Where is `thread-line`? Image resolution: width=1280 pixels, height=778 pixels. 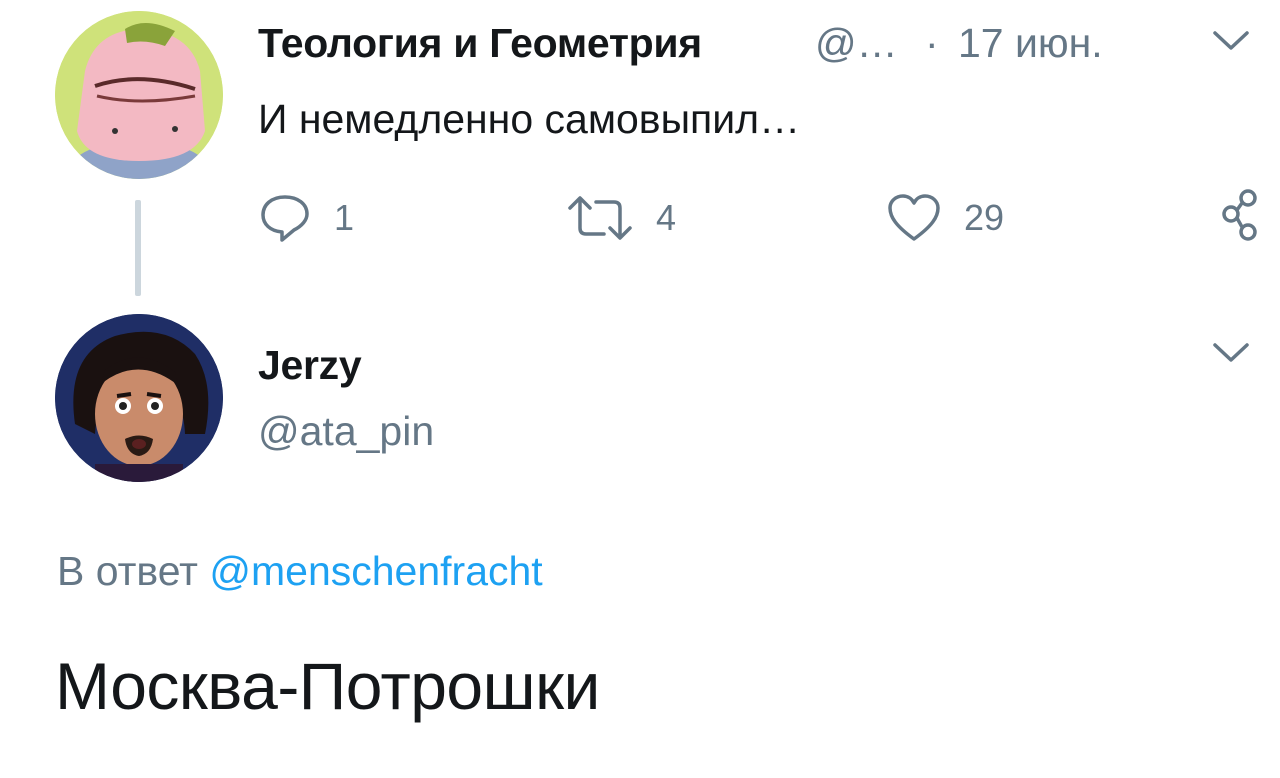
thread-line is located at coordinates (138, 248).